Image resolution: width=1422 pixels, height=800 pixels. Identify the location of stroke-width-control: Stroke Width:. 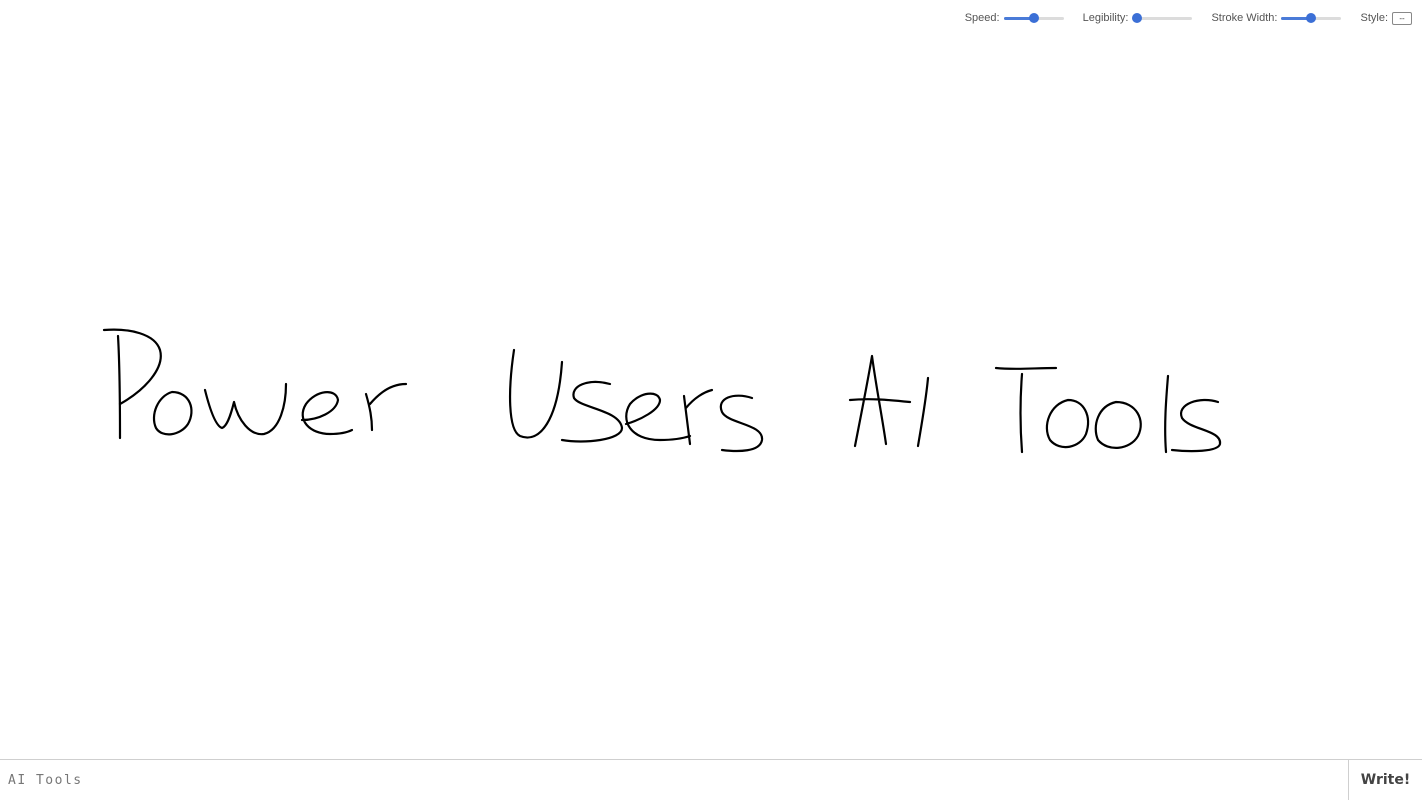
(1276, 18).